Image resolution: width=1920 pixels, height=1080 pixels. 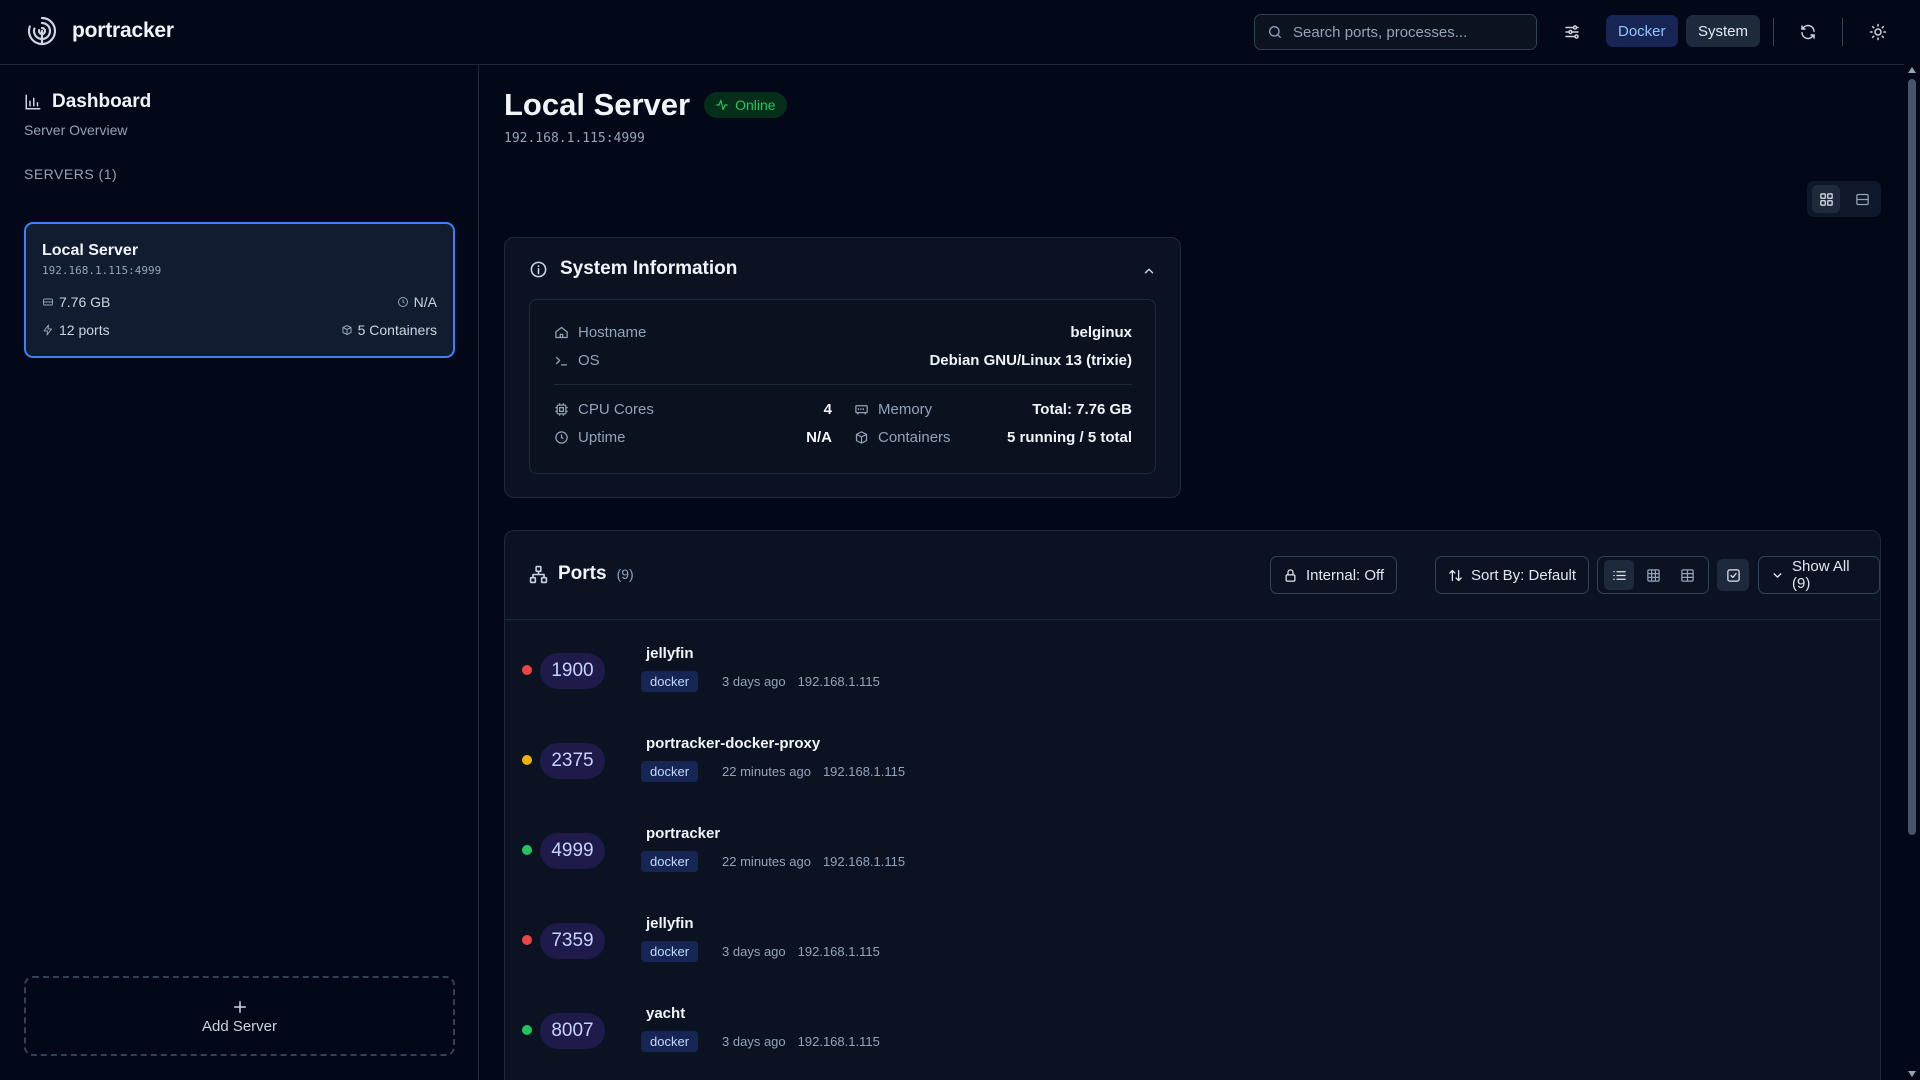 I want to click on servers-section-label: SERVERS (1), so click(x=71, y=174).